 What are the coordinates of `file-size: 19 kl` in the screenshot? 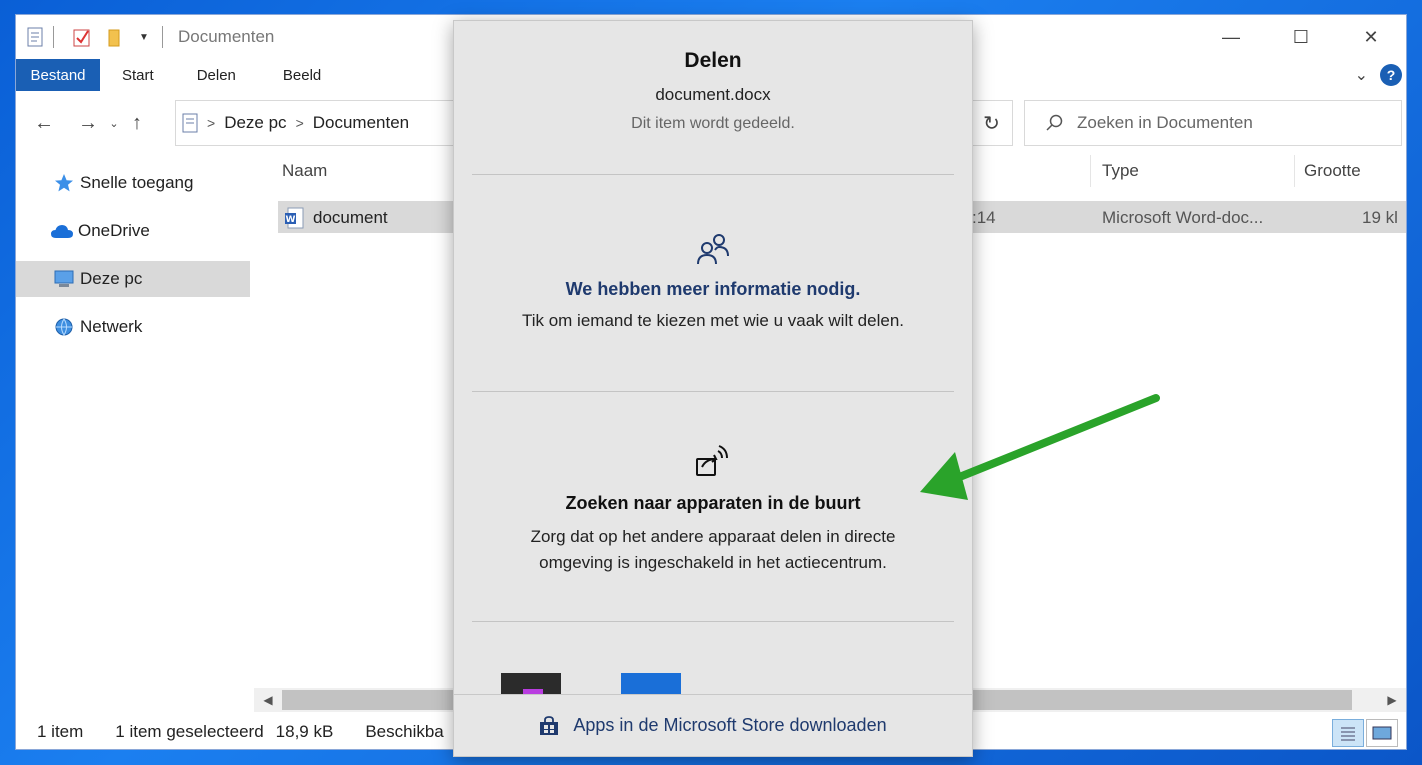 It's located at (1380, 217).